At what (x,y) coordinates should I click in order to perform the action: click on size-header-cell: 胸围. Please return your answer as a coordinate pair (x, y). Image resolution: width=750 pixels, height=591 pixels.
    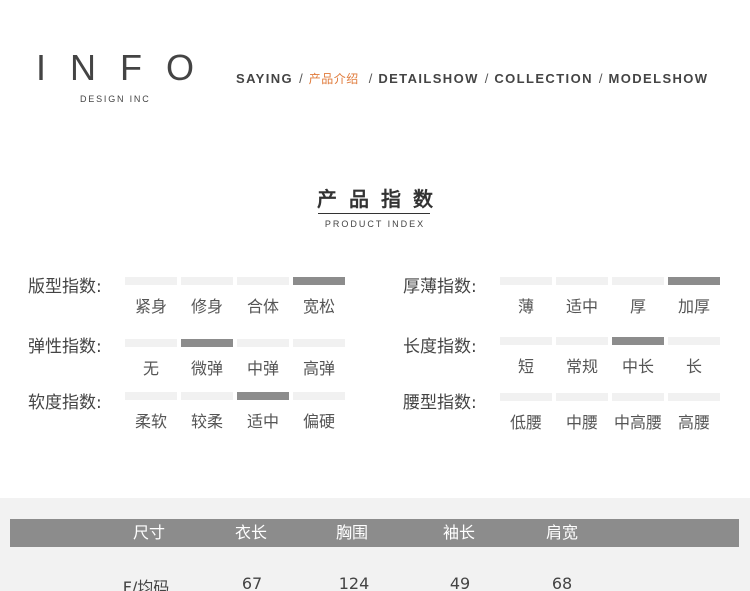
    Looking at the image, I should click on (352, 532).